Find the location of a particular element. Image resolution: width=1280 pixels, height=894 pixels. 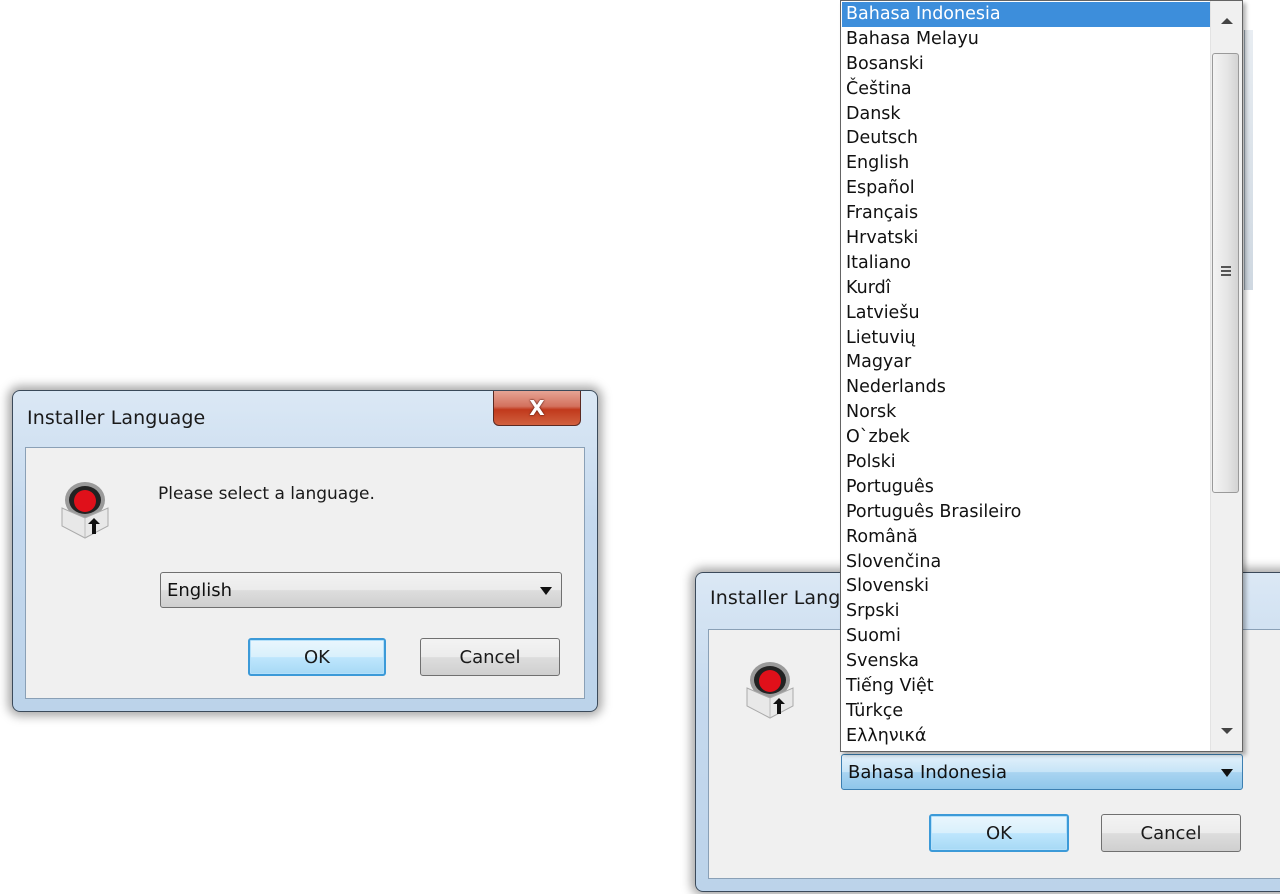

language-option: Slovenčina is located at coordinates (1026, 562).